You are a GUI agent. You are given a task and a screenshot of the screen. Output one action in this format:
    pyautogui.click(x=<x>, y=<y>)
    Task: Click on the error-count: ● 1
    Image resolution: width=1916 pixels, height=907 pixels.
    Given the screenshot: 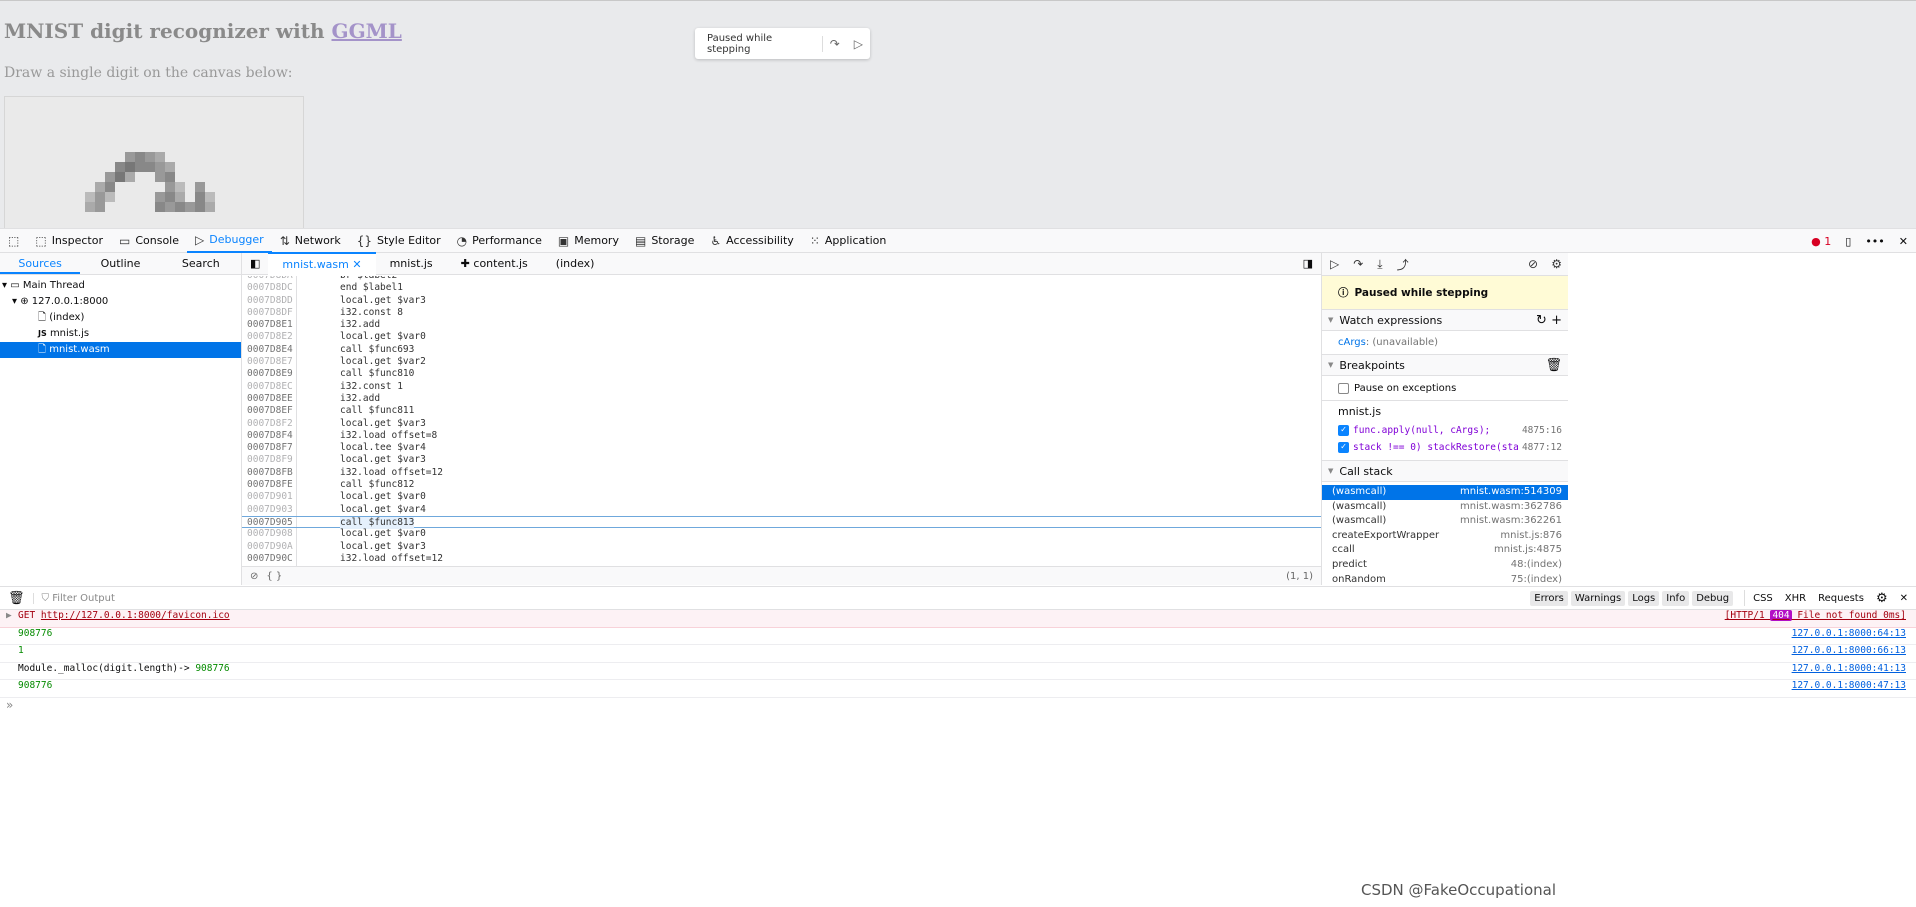 What is the action you would take?
    pyautogui.click(x=1821, y=241)
    